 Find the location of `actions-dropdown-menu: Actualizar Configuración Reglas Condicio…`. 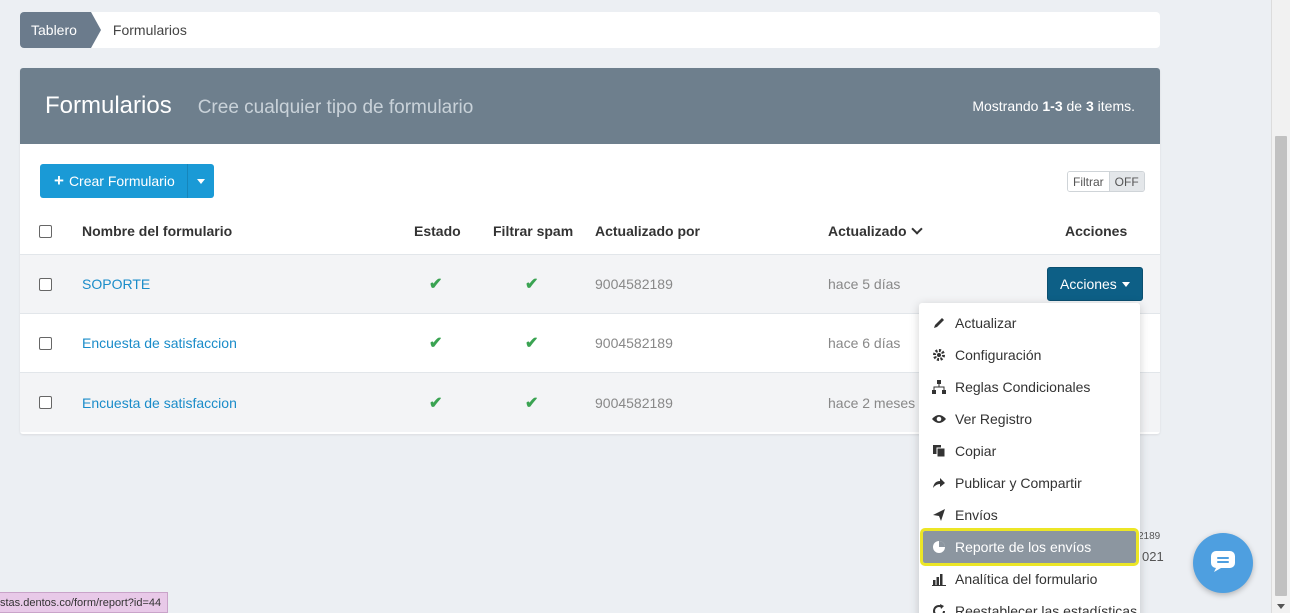

actions-dropdown-menu: Actualizar Configuración Reglas Condicio… is located at coordinates (1029, 458).